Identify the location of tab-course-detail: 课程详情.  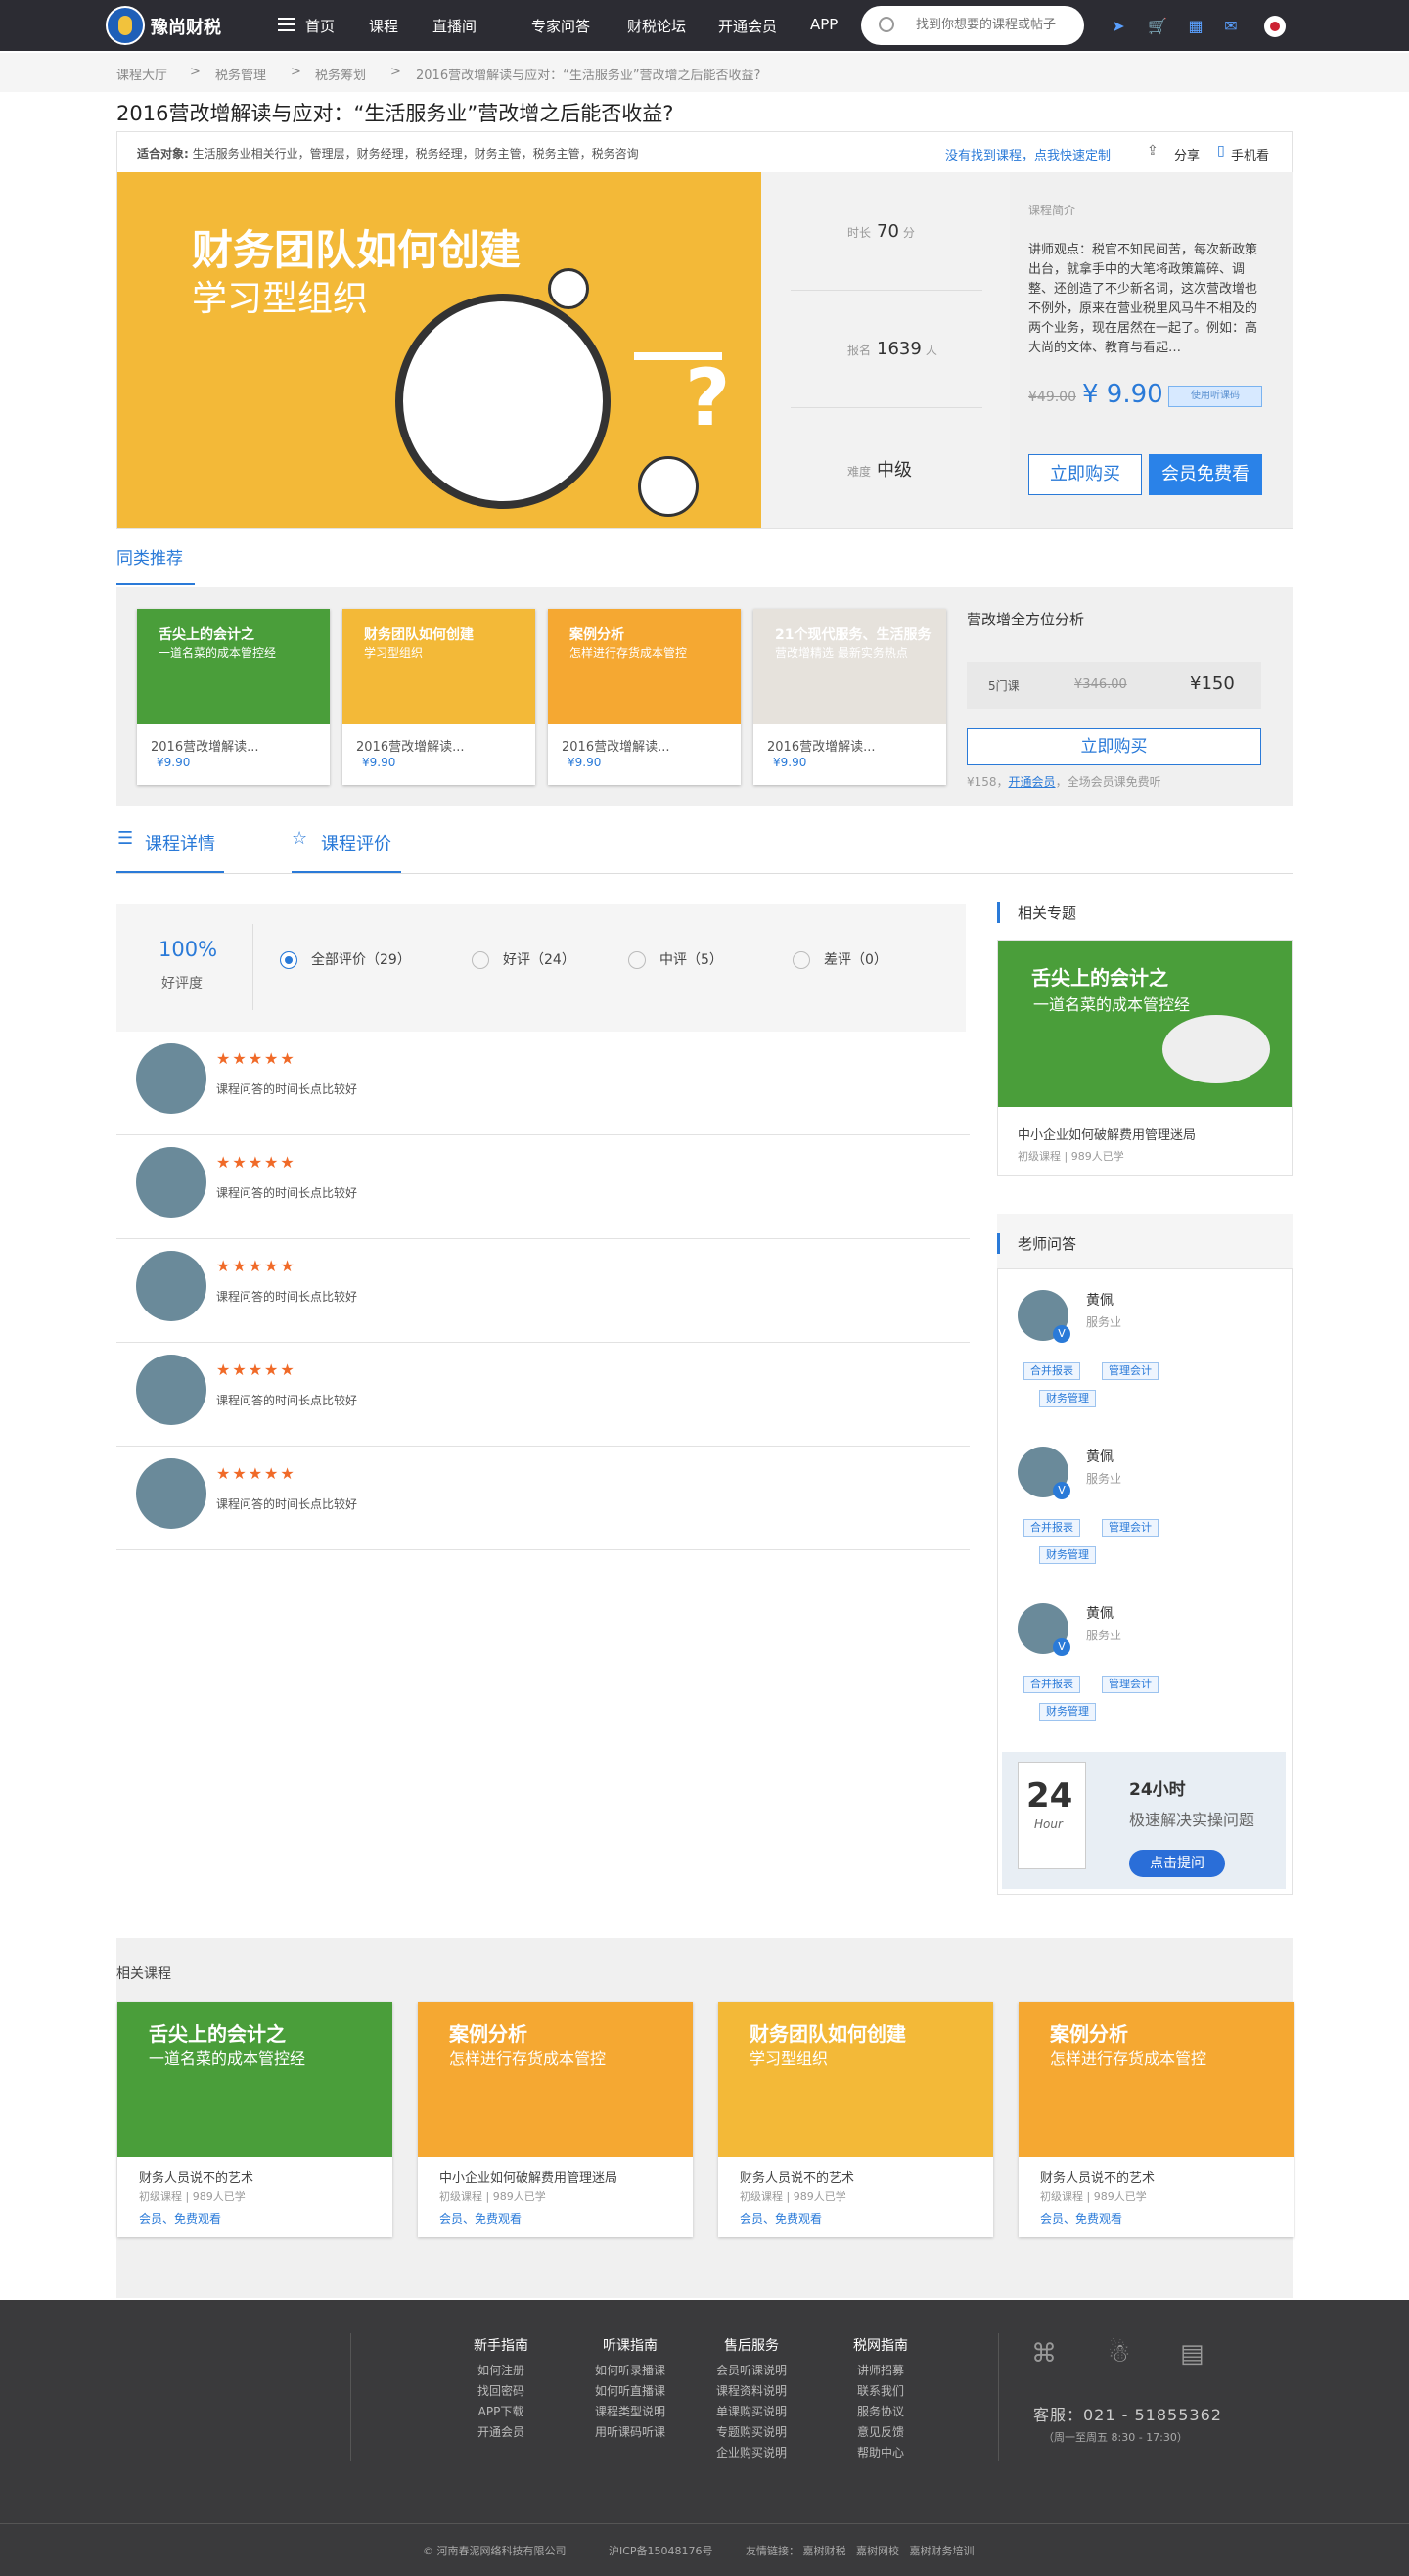
(180, 842).